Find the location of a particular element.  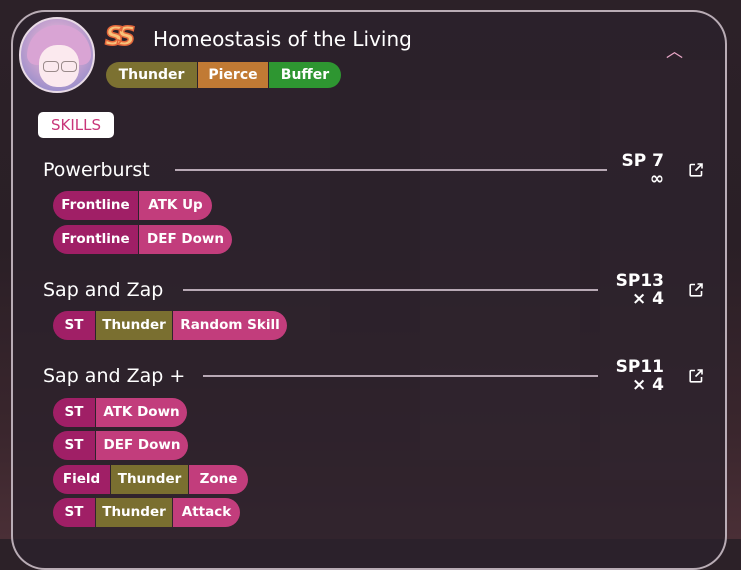

ss-rank-icon: SS is located at coordinates (120, 37).